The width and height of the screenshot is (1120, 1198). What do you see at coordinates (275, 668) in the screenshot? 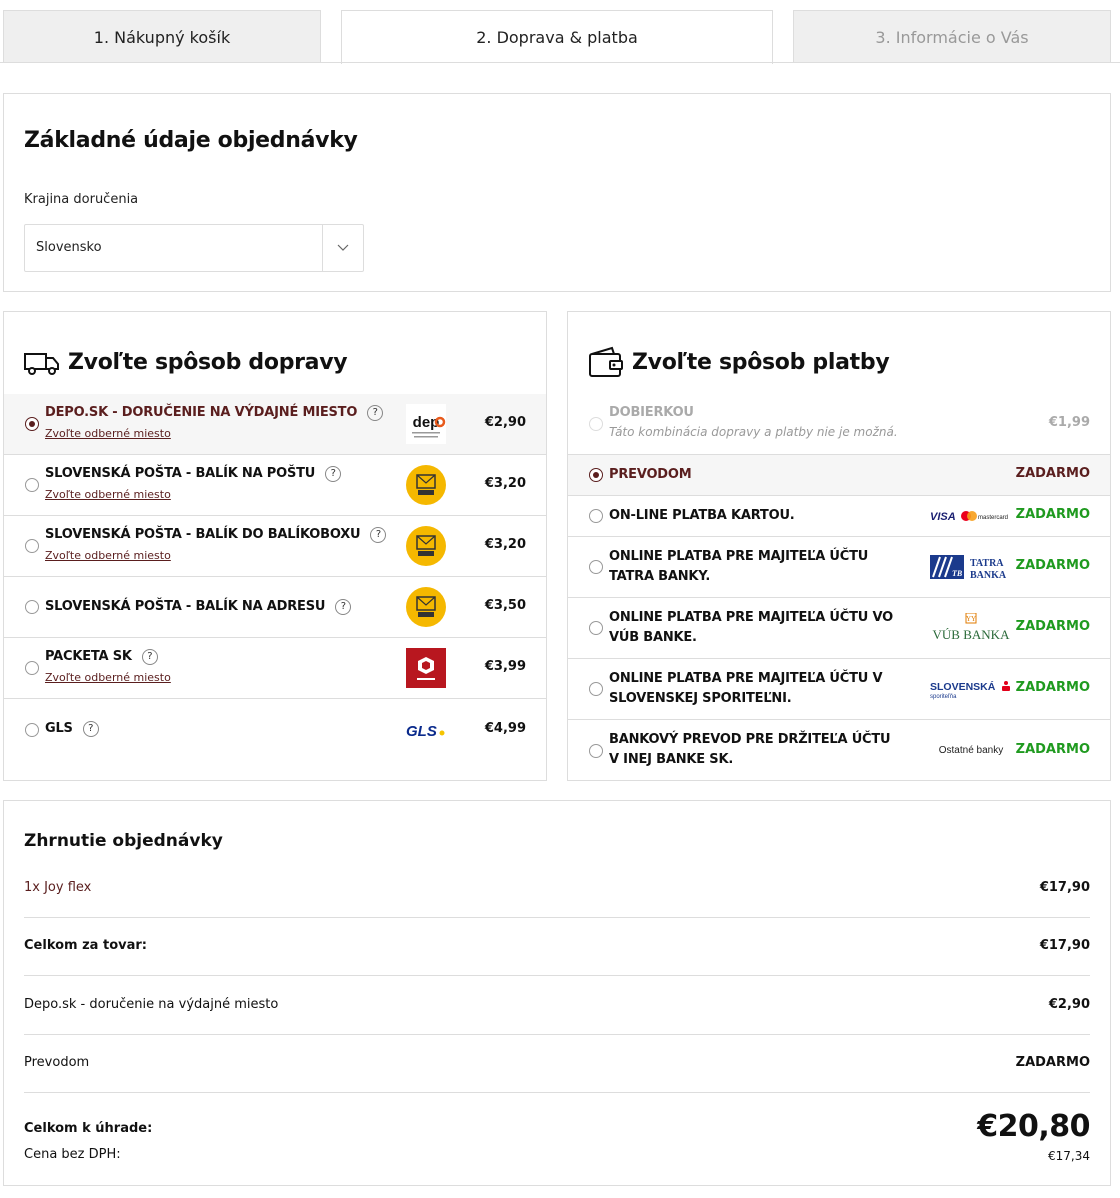
I see `shipping-option-packeta: PACKETA SK? Zvoľte odberné miesto €3,99` at bounding box center [275, 668].